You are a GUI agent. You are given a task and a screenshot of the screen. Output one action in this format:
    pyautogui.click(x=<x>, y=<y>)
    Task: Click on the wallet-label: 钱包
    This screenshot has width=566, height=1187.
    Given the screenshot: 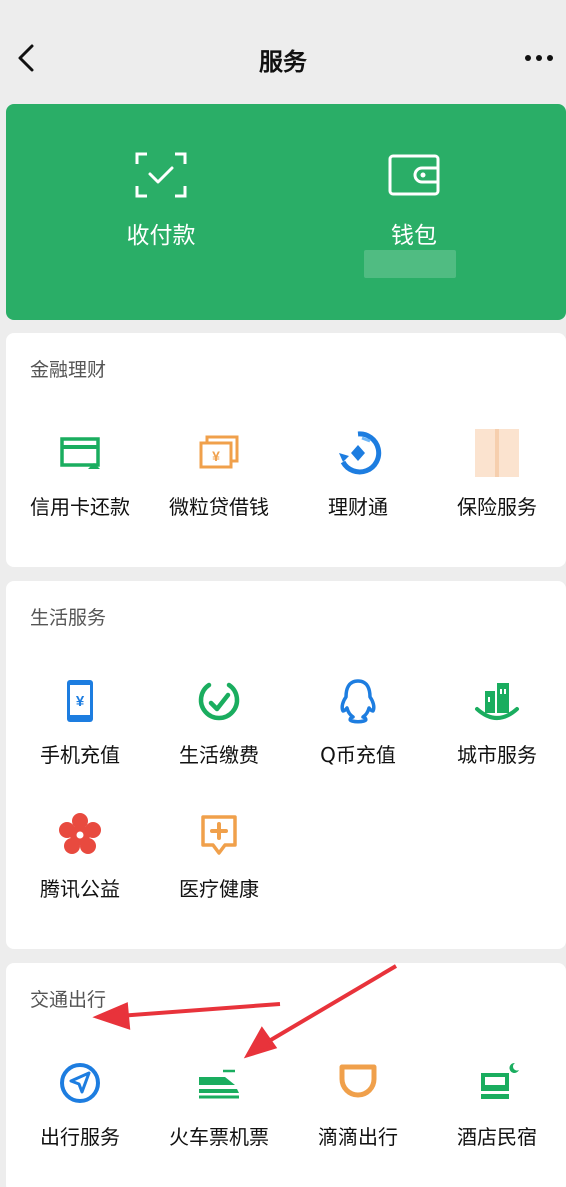 What is the action you would take?
    pyautogui.click(x=414, y=236)
    